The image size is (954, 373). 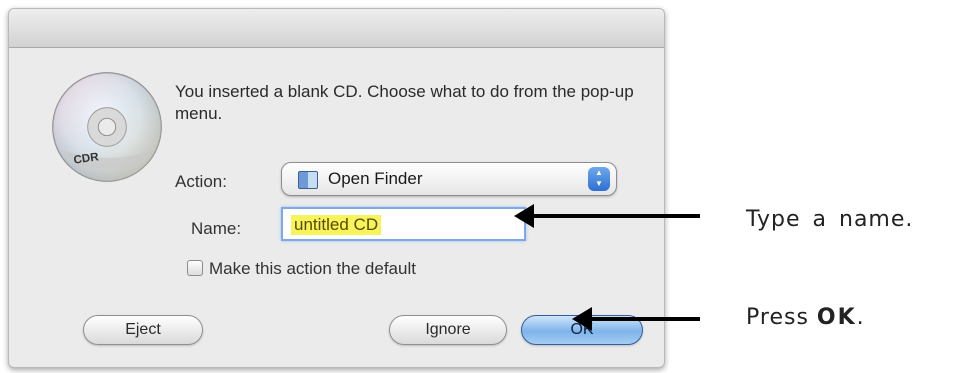 I want to click on name-field-value: untitled CD, so click(x=336, y=225).